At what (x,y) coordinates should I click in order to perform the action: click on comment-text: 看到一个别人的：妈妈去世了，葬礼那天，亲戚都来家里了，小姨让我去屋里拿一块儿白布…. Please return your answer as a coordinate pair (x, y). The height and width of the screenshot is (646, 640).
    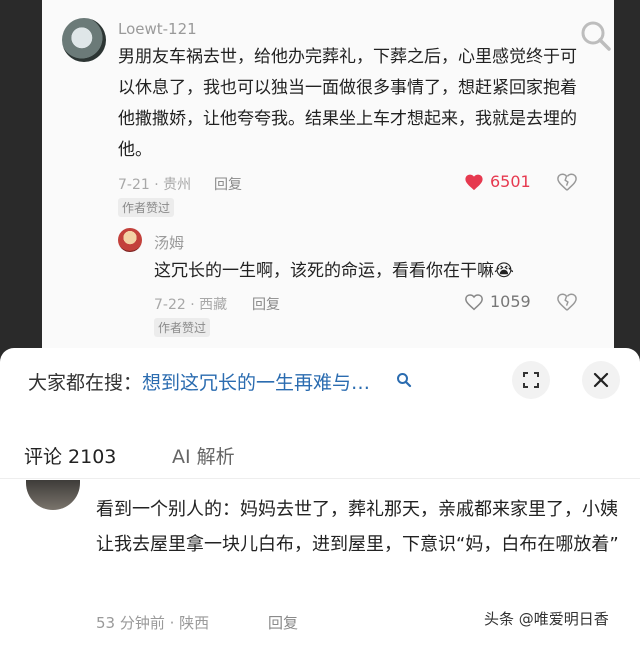
    Looking at the image, I should click on (357, 527).